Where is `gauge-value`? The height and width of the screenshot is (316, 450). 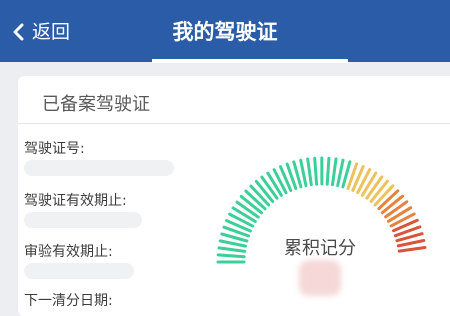
gauge-value is located at coordinates (320, 278).